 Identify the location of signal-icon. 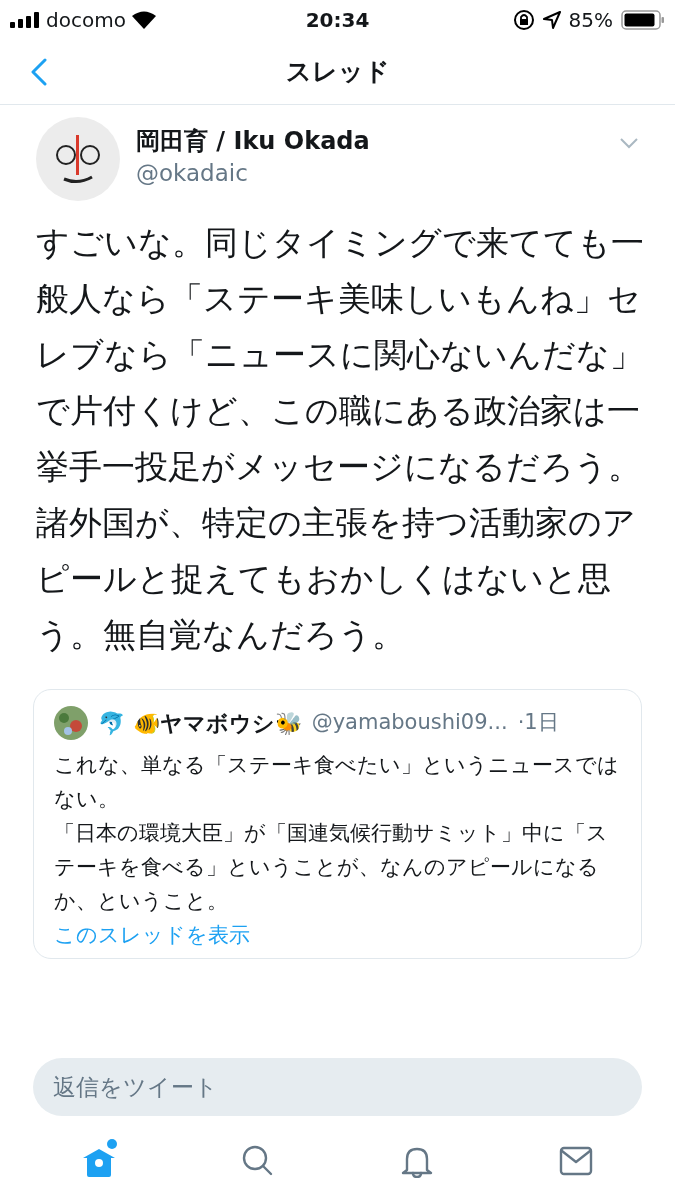
(25, 20).